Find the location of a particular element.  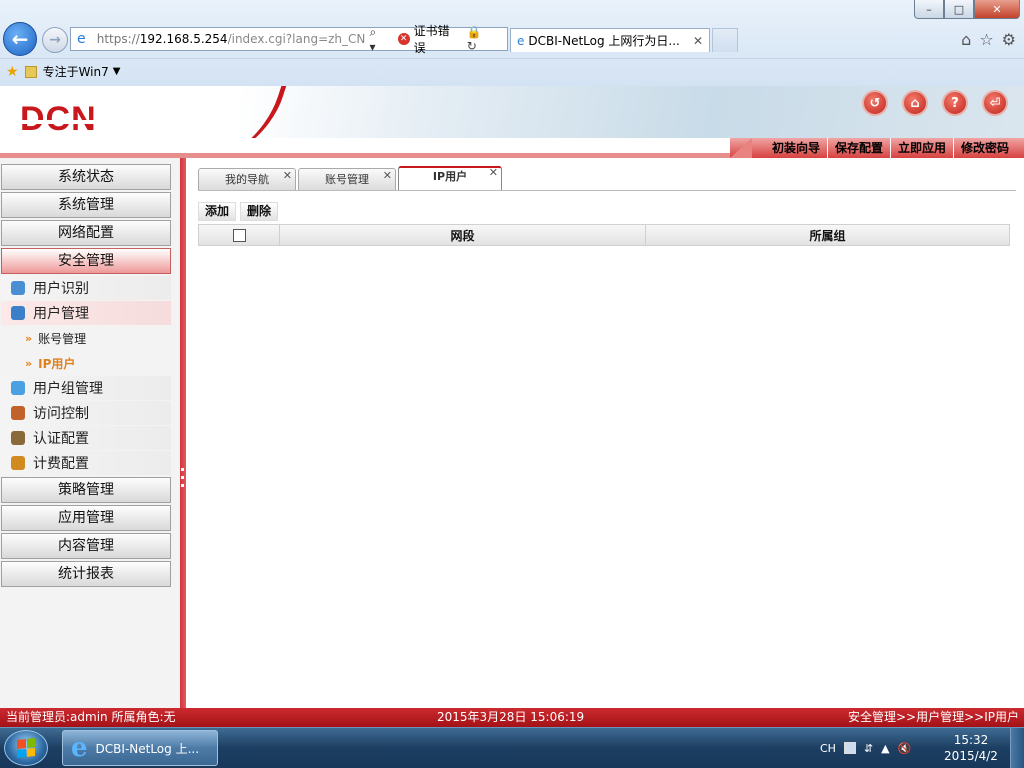

logout-icon: ↺ is located at coordinates (875, 103).